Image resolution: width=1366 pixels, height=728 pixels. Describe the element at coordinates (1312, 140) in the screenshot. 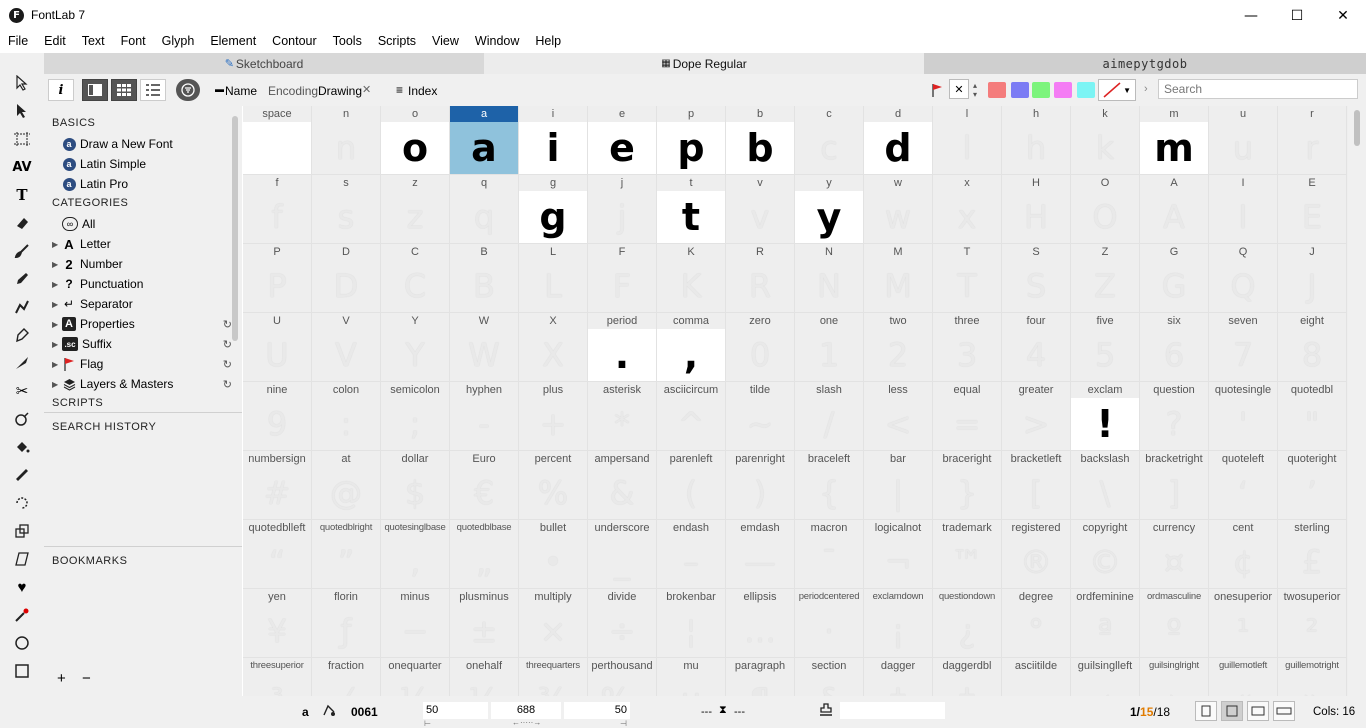

I see `glyph-cell-r: rr` at that location.